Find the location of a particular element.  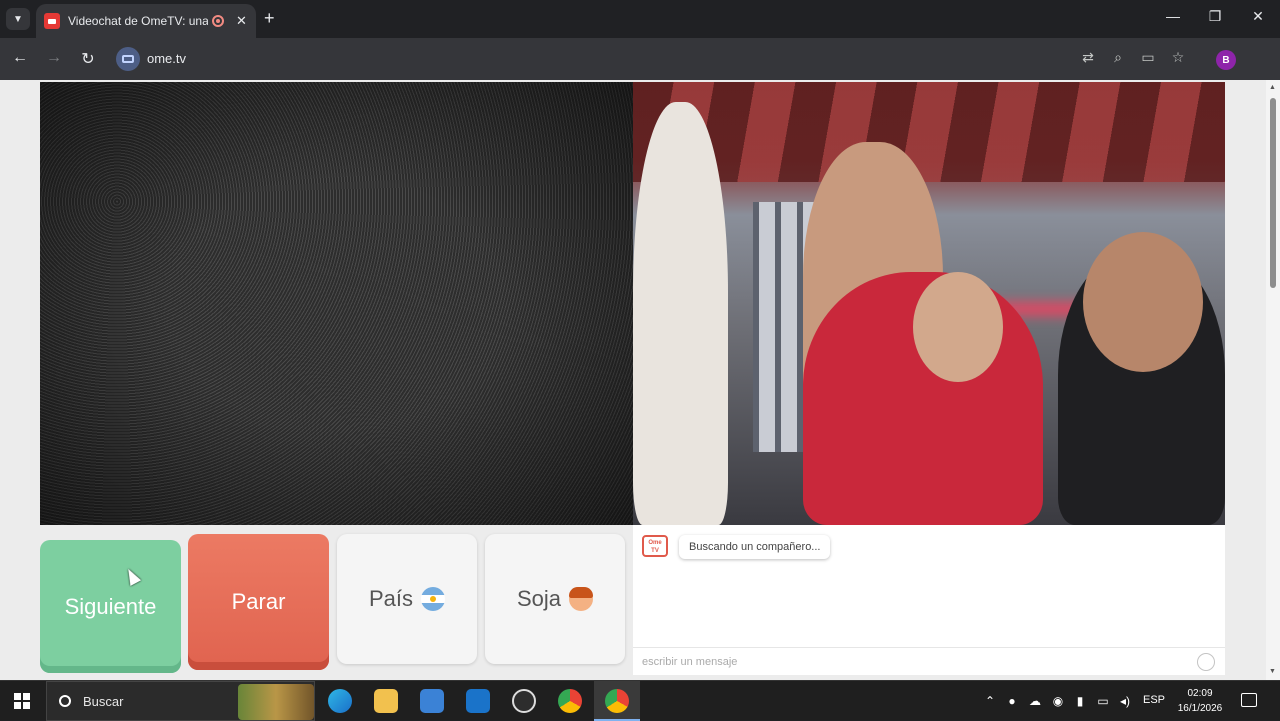

site-info-button is located at coordinates (128, 59).